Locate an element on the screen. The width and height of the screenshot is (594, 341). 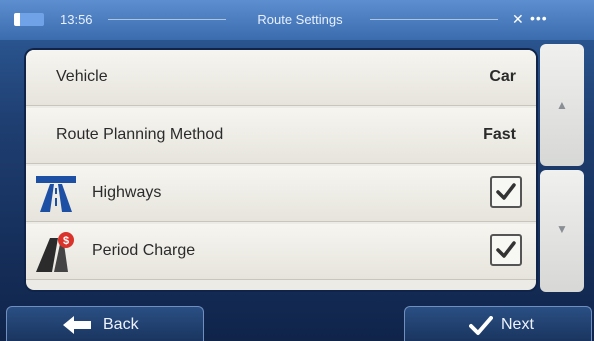
period-charge-checkbox is located at coordinates (506, 250).